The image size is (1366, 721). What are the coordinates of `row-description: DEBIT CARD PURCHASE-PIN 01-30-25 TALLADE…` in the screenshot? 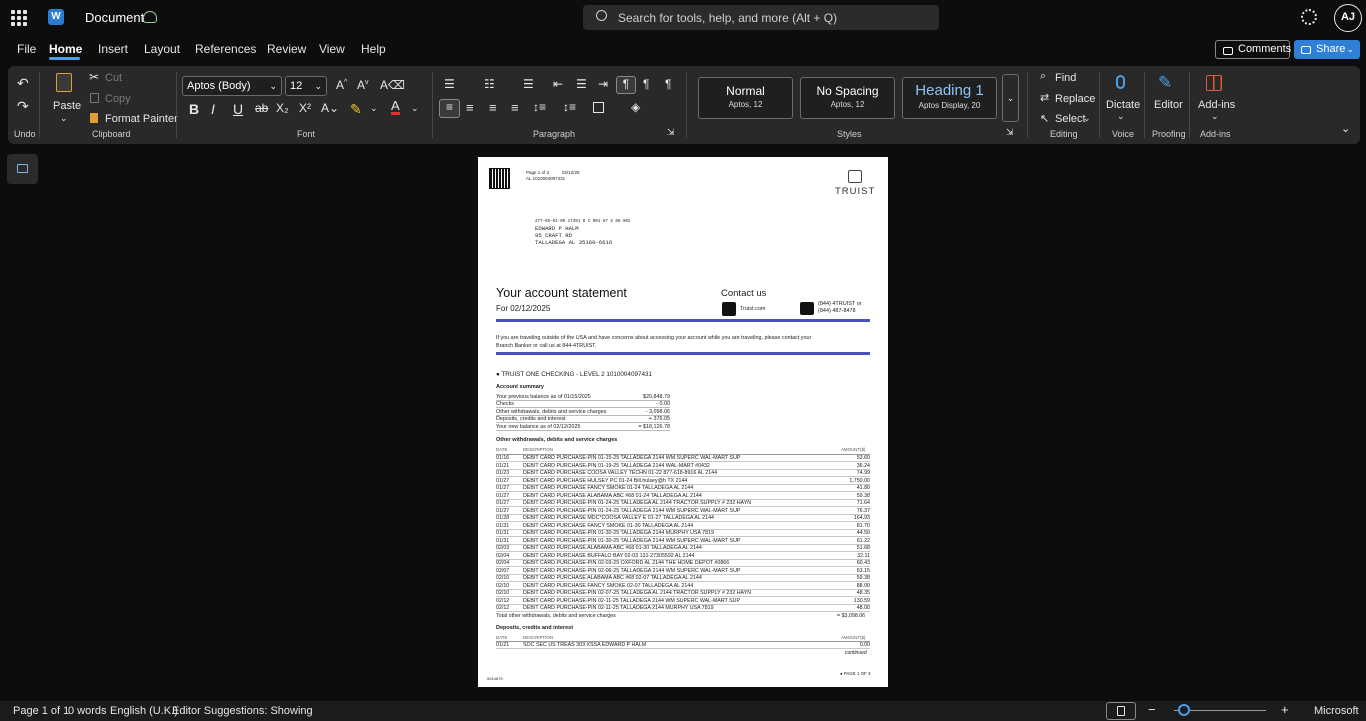 It's located at (632, 540).